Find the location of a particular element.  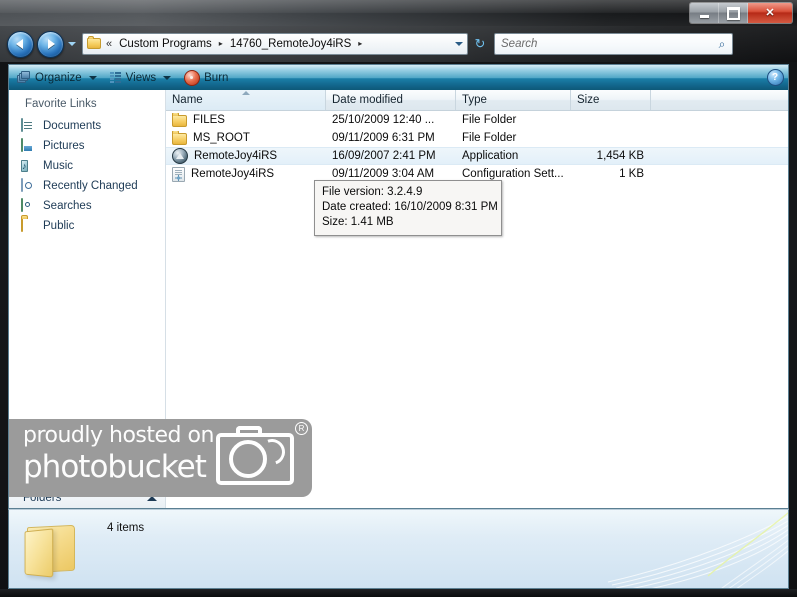

tooltip-size: Size: 1.41 MB is located at coordinates (358, 222).